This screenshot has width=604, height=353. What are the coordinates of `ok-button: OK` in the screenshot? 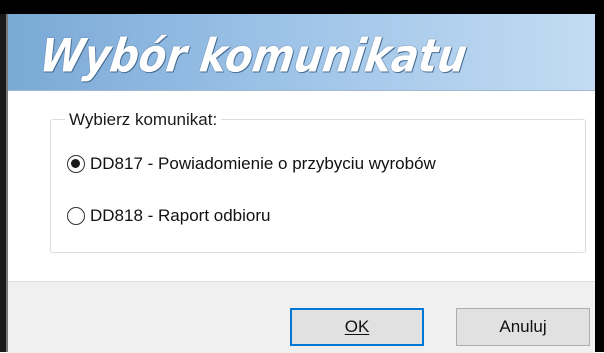 It's located at (357, 327).